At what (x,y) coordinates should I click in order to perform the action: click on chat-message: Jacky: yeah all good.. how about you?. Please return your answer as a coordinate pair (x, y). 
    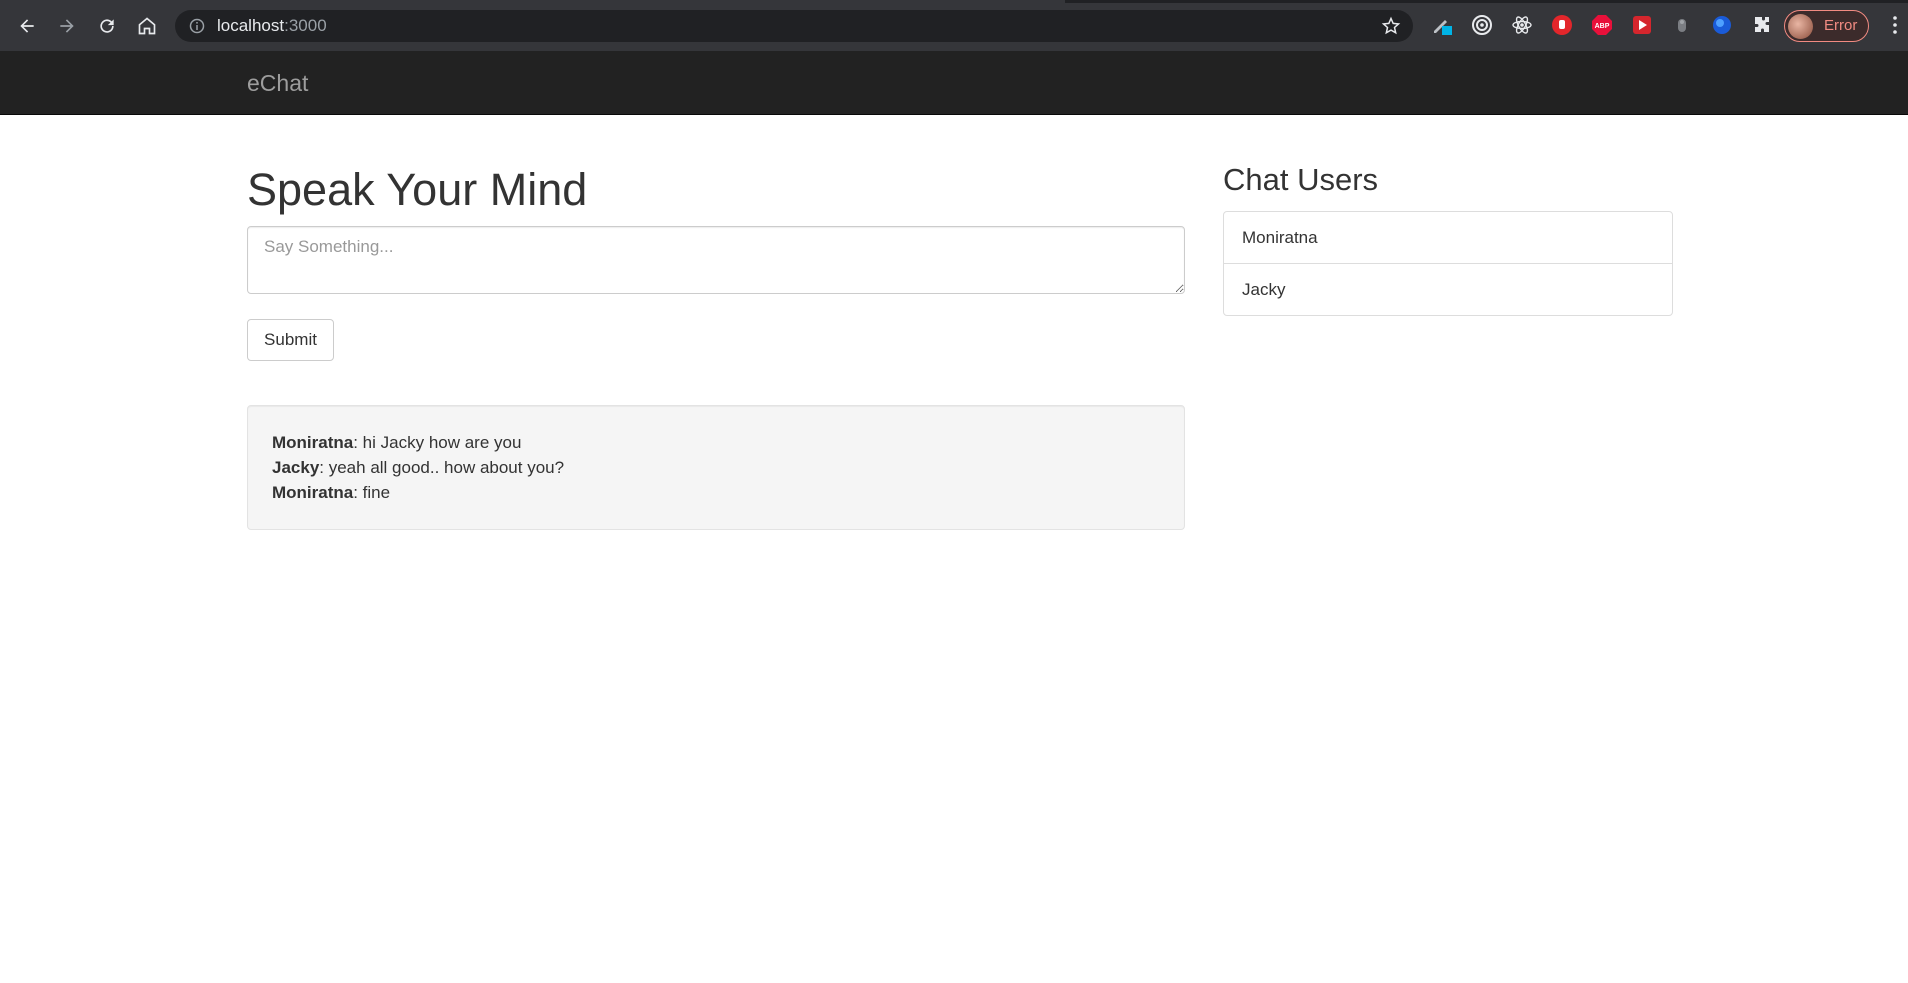
    Looking at the image, I should click on (716, 467).